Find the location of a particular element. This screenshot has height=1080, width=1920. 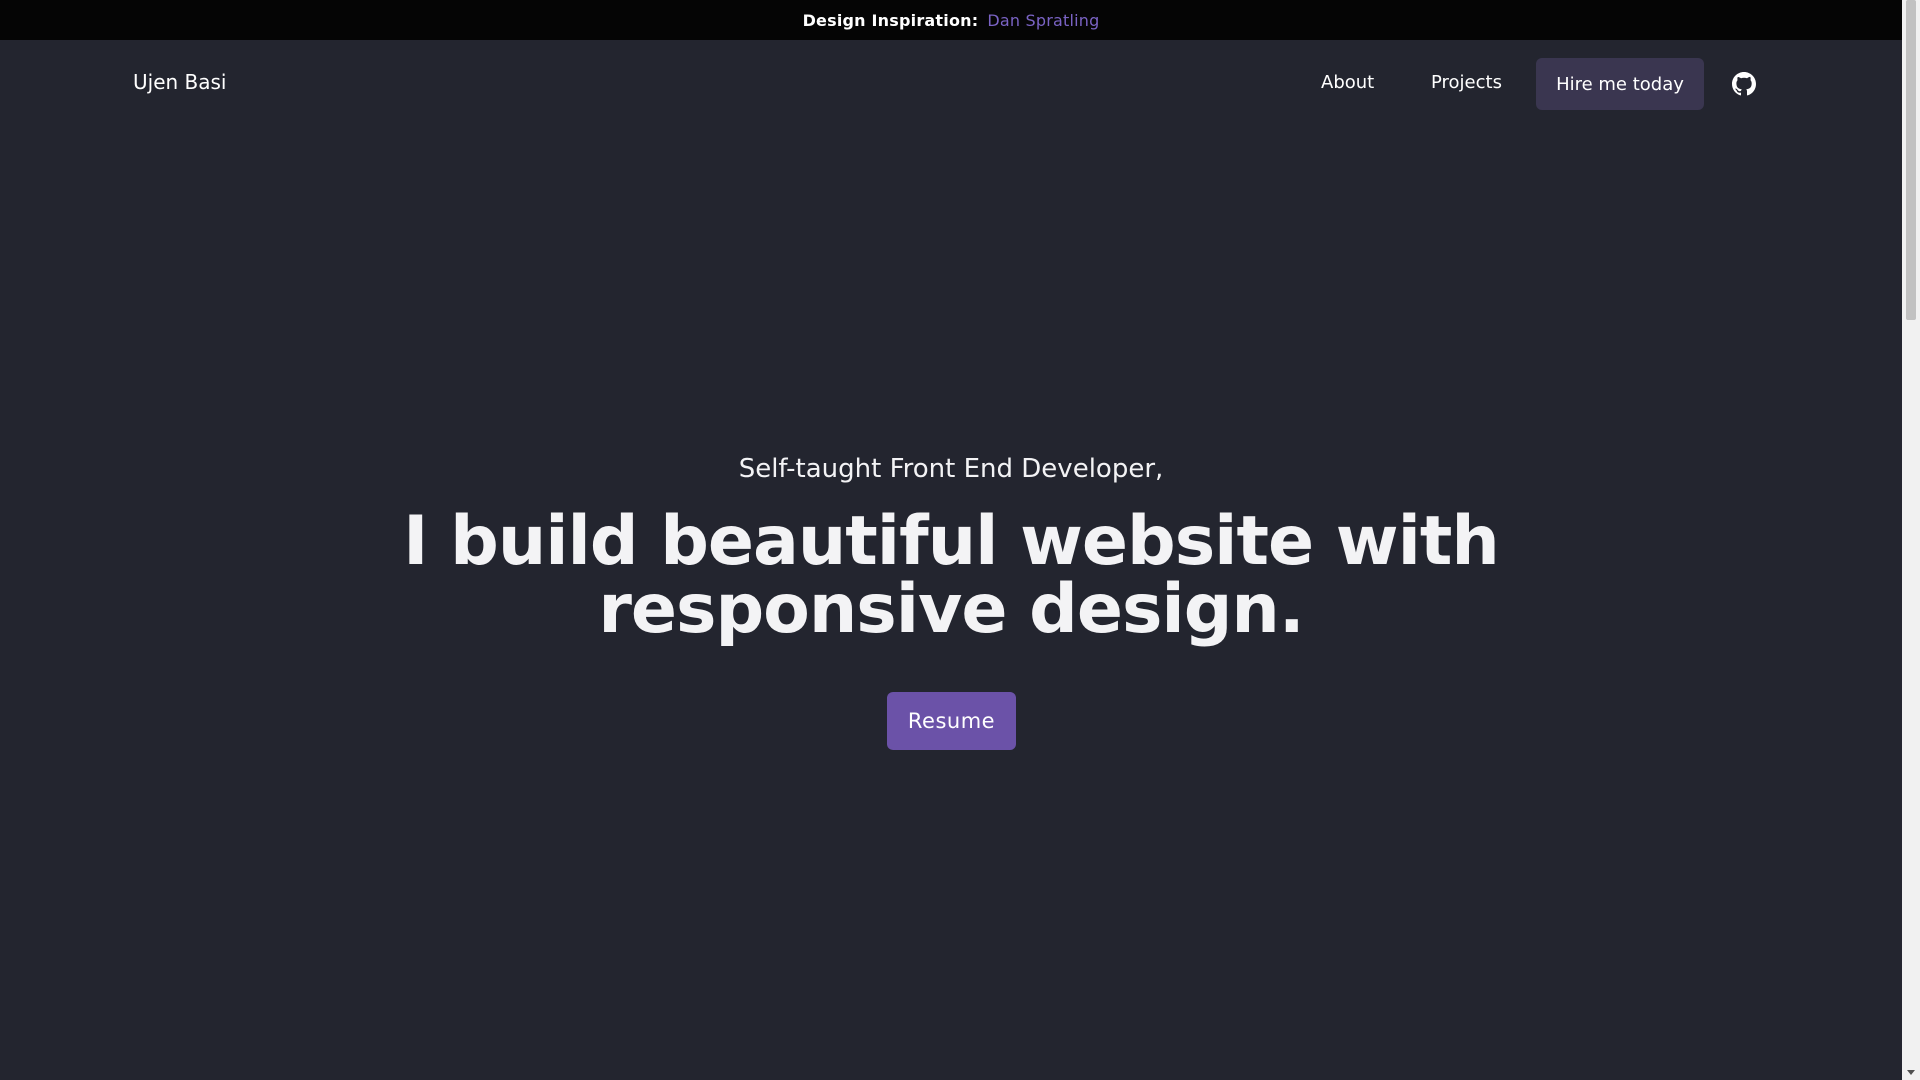

scroll-down-arrow-icon is located at coordinates (1911, 1072).